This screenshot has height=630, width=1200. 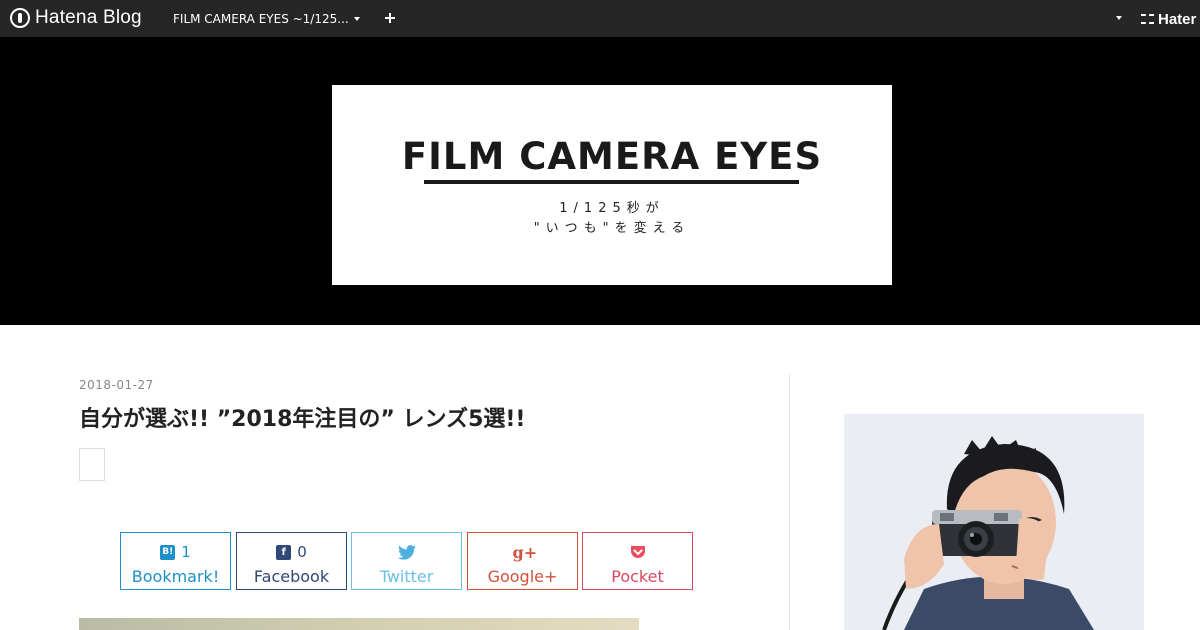 What do you see at coordinates (406, 552) in the screenshot?
I see `twitter-icon` at bounding box center [406, 552].